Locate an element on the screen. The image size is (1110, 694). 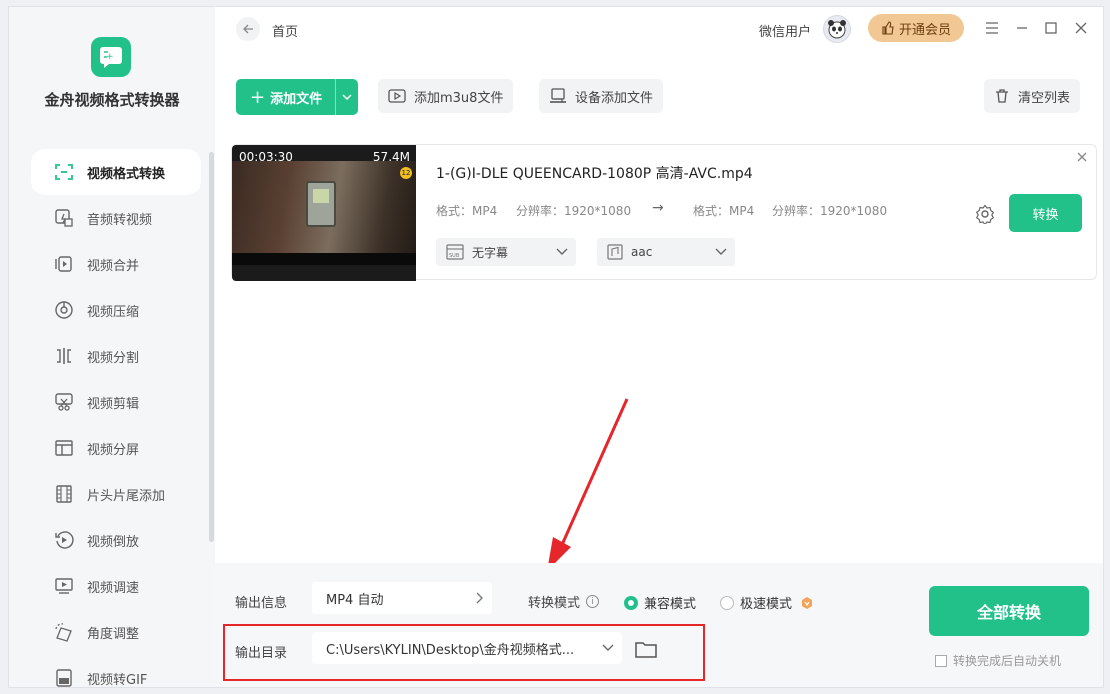
age-rating-badge: 12 is located at coordinates (406, 173).